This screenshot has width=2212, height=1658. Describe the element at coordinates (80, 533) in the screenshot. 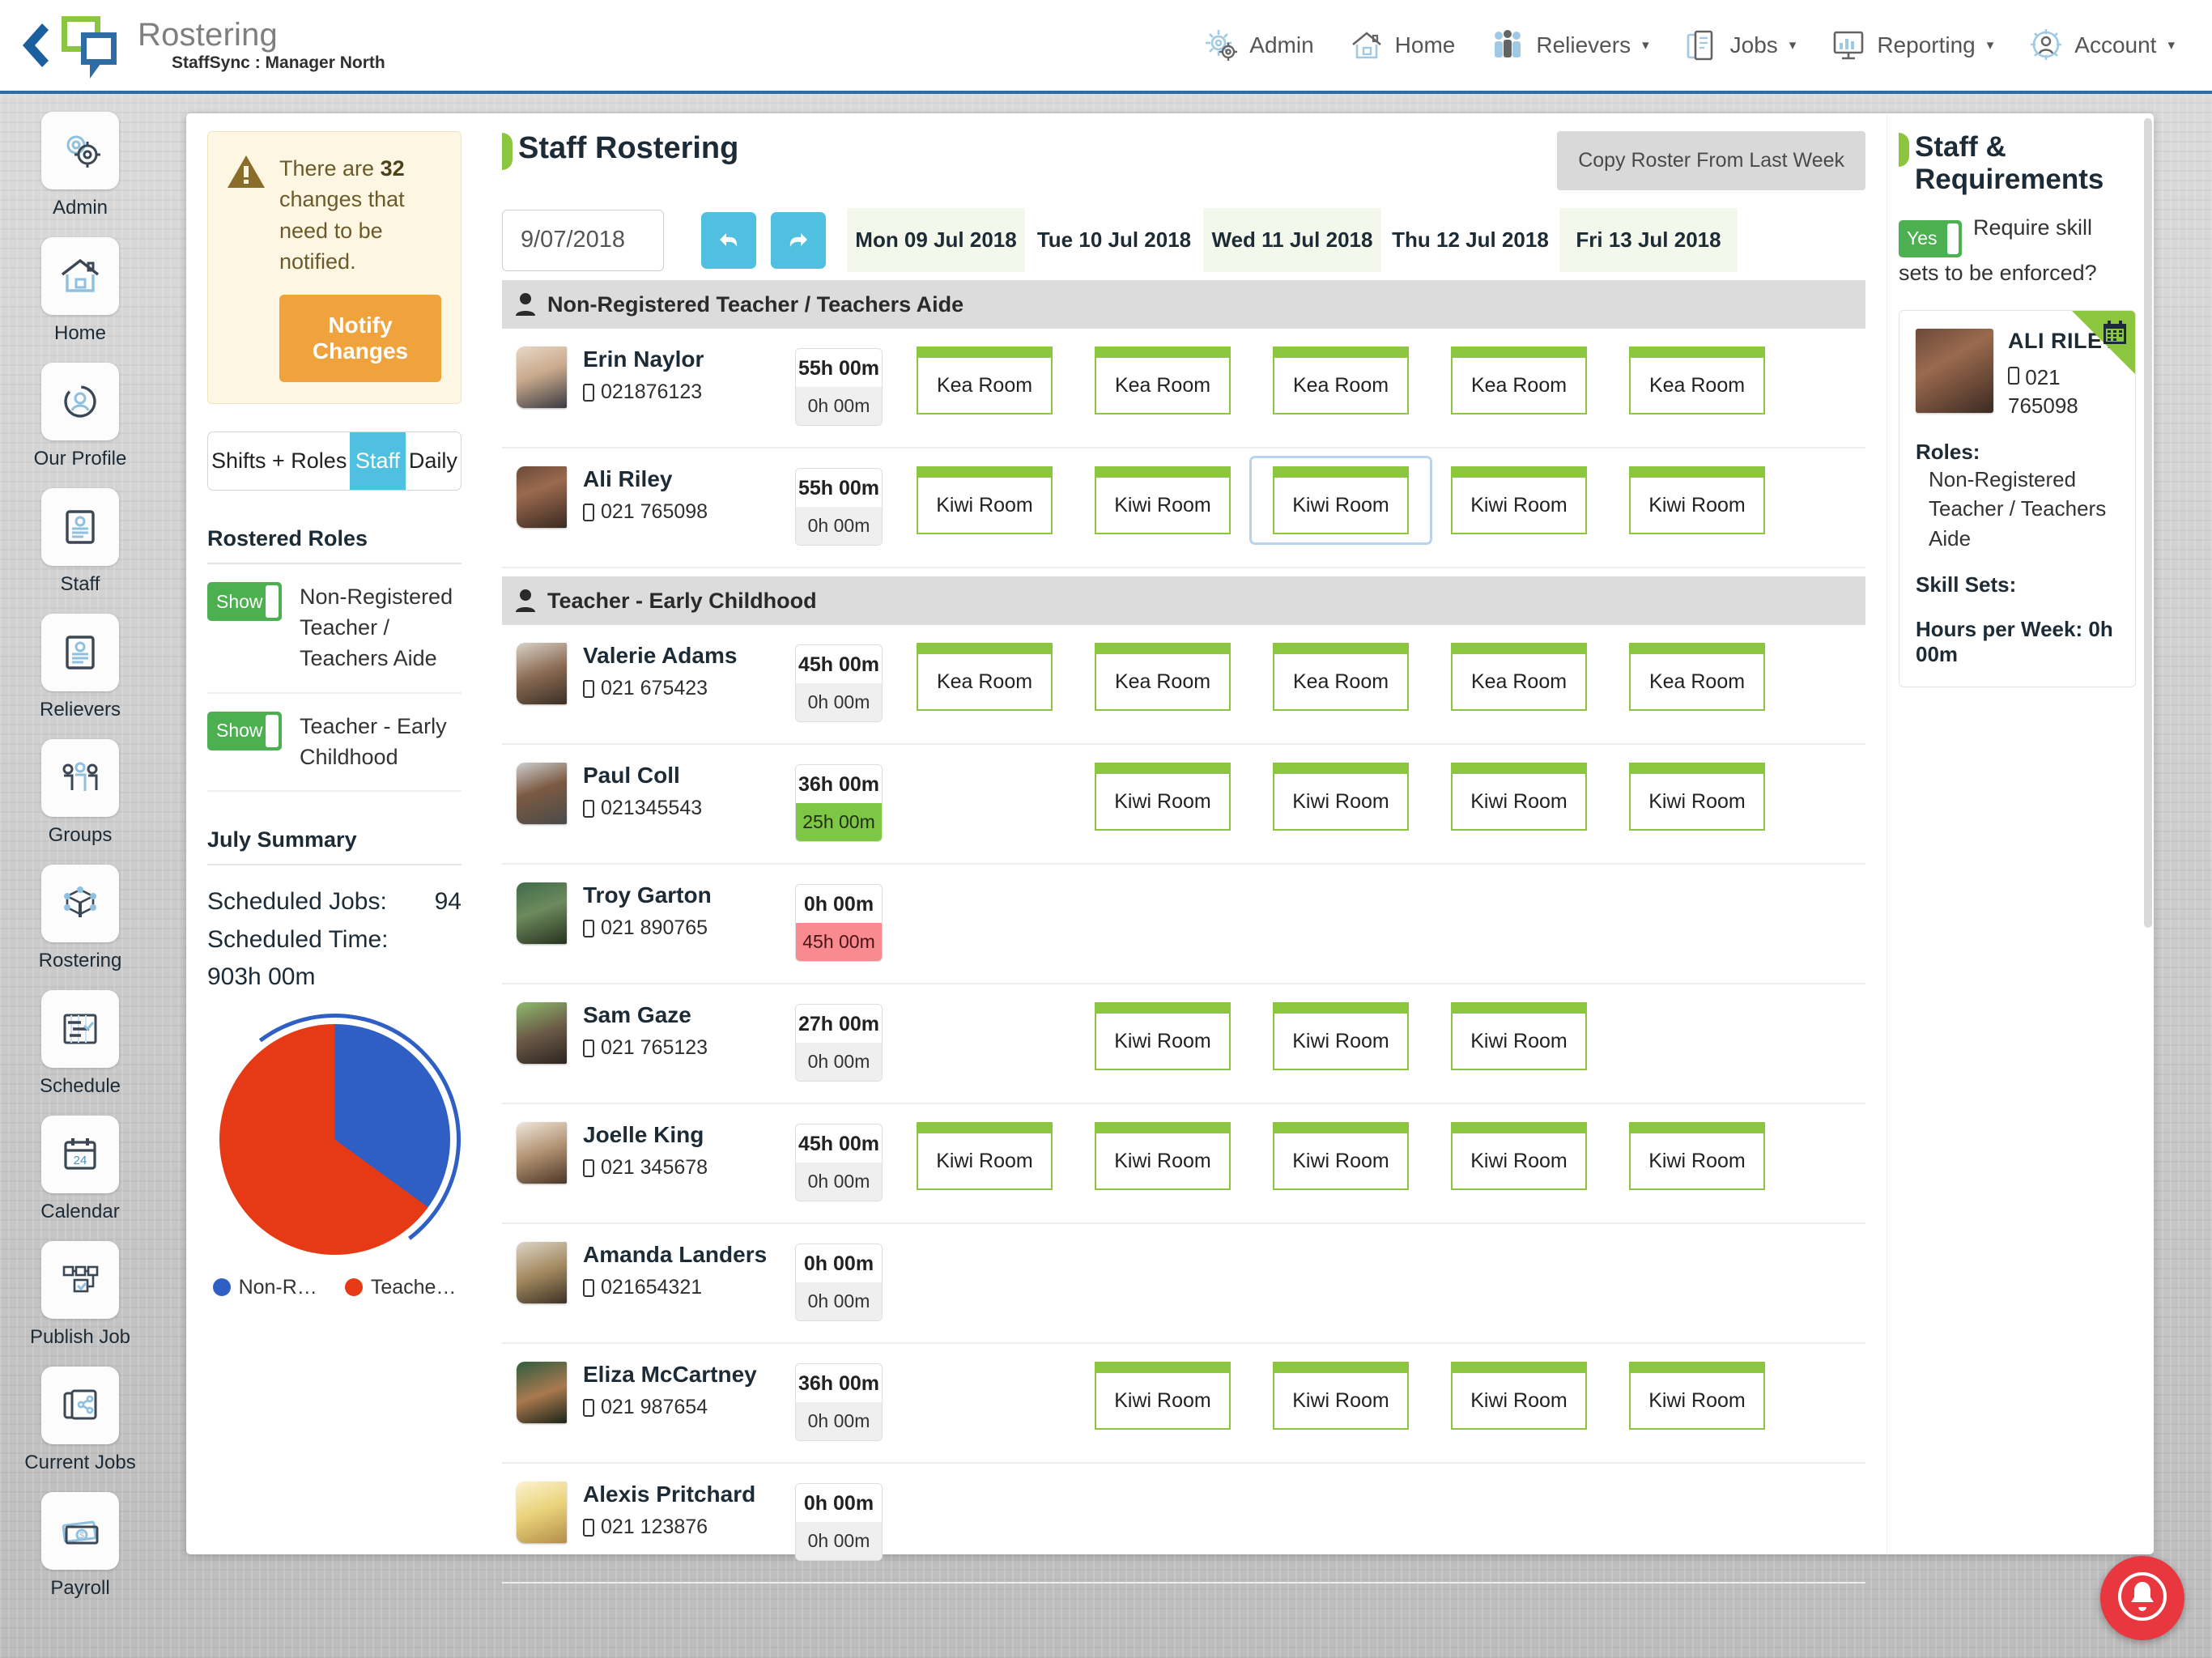

I see `sidebar-item-staff: Staff` at that location.